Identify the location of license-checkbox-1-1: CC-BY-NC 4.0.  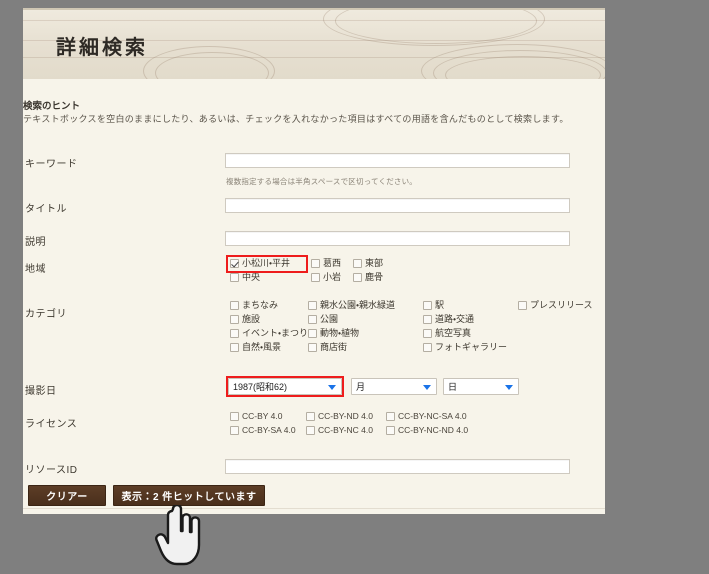
(339, 430).